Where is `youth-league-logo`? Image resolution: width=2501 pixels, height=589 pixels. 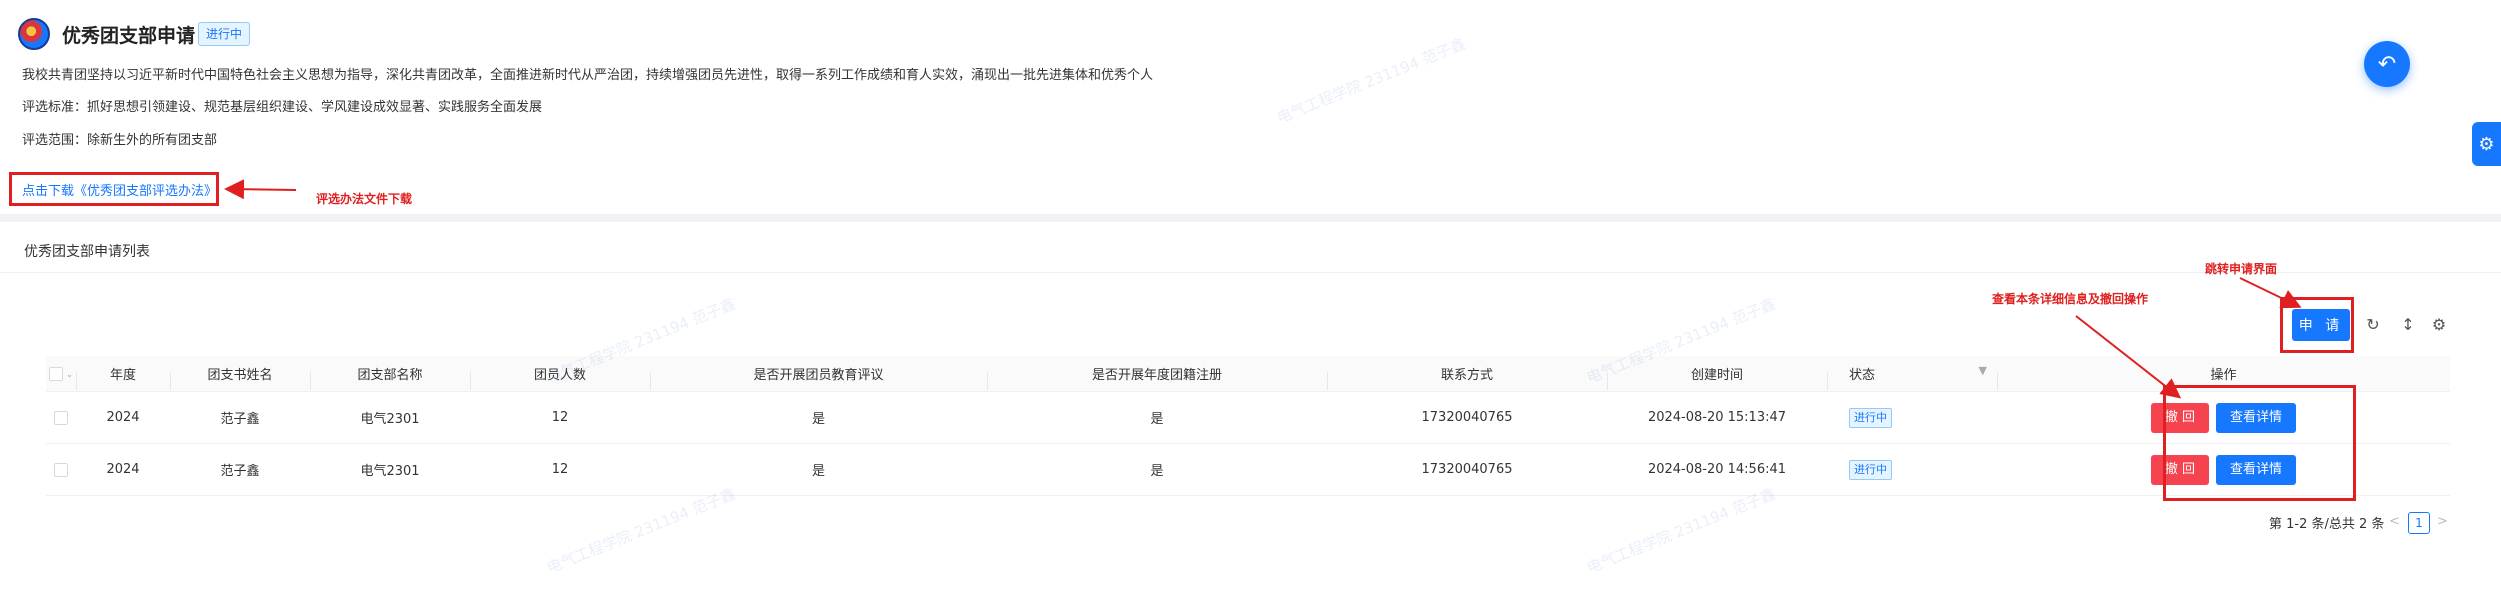 youth-league-logo is located at coordinates (34, 34).